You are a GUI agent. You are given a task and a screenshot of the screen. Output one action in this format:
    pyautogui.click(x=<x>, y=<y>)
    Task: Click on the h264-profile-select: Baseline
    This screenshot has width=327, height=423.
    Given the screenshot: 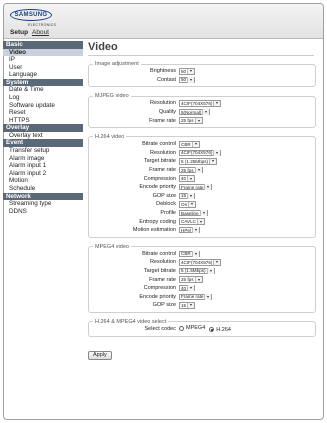 What is the action you would take?
    pyautogui.click(x=193, y=213)
    